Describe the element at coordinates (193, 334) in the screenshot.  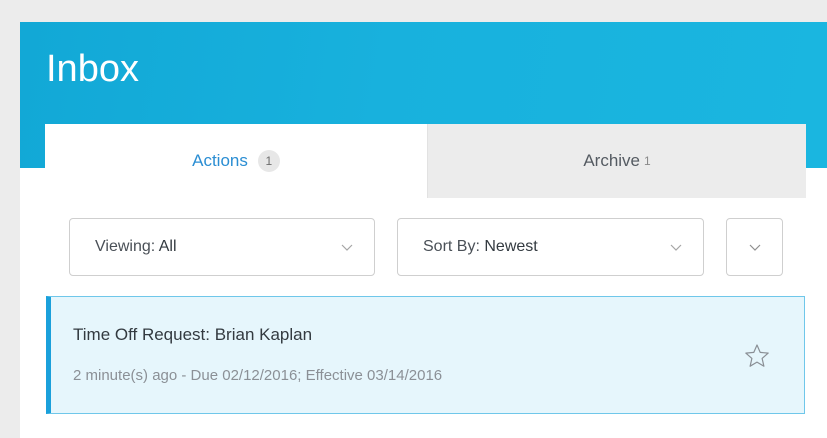
I see `inbox-item-title: Time Off Request: Brian Kaplan` at that location.